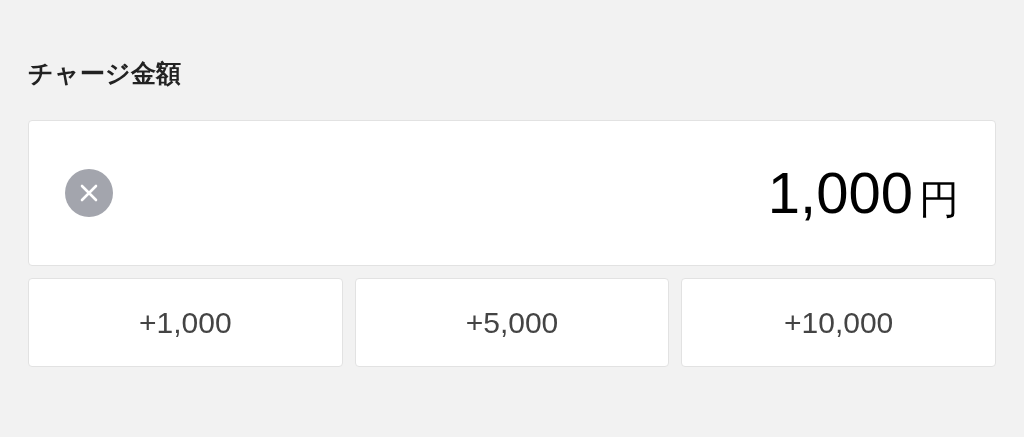 The height and width of the screenshot is (437, 1024). I want to click on quick-add-button: +1,000, so click(185, 322).